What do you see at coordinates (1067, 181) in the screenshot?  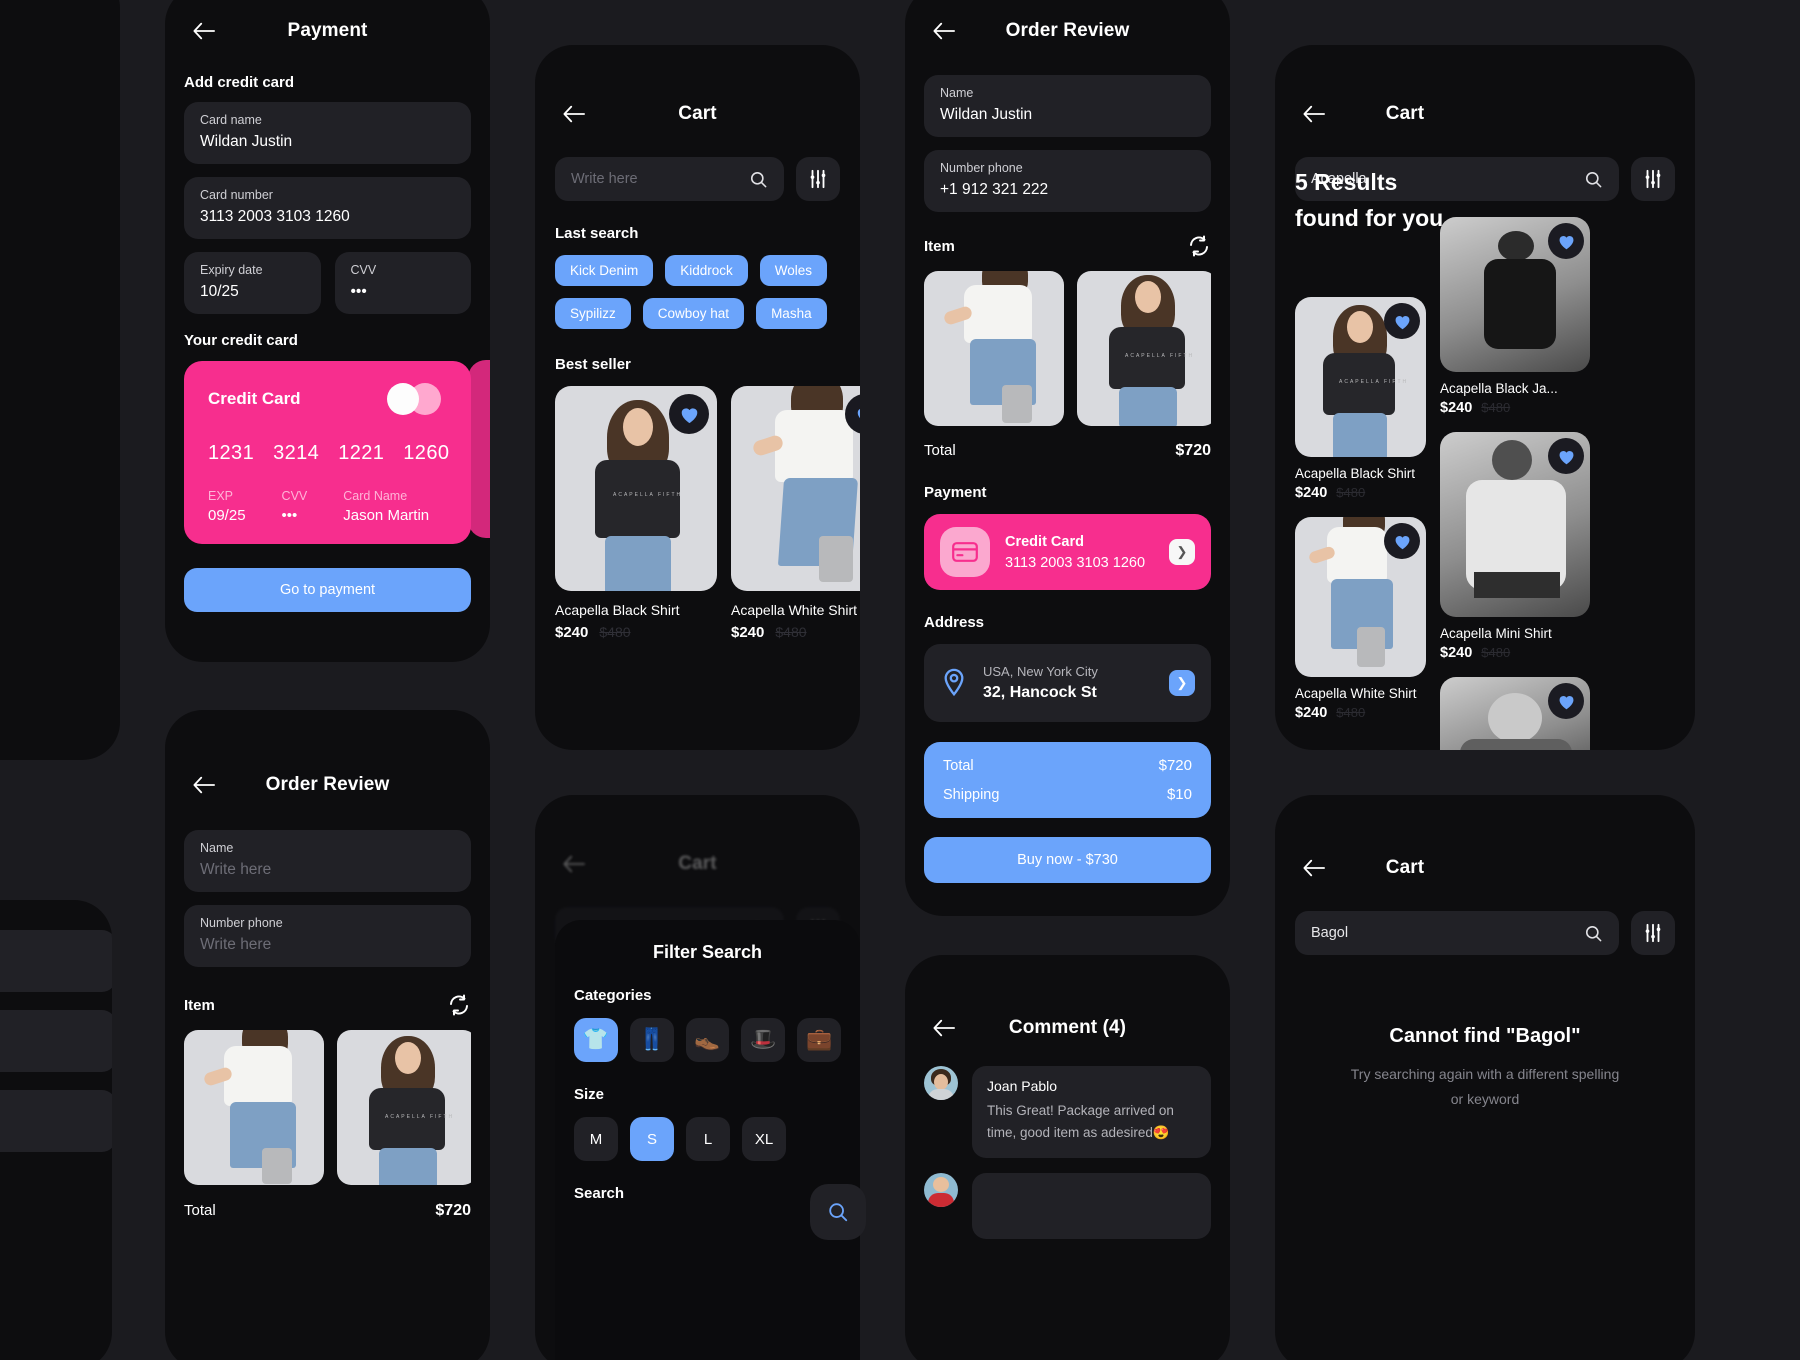 I see `phone-field: Number phone +1 912 321 222` at bounding box center [1067, 181].